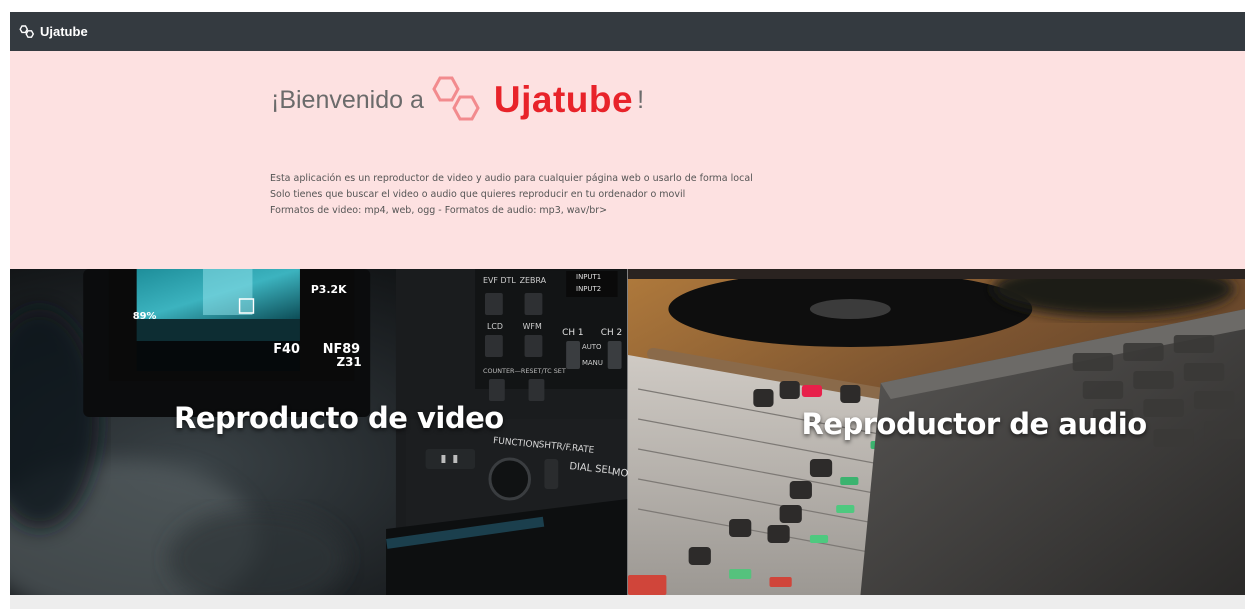 The width and height of the screenshot is (1247, 609). Describe the element at coordinates (588, 289) in the screenshot. I see `svg-text: INPUT2` at that location.